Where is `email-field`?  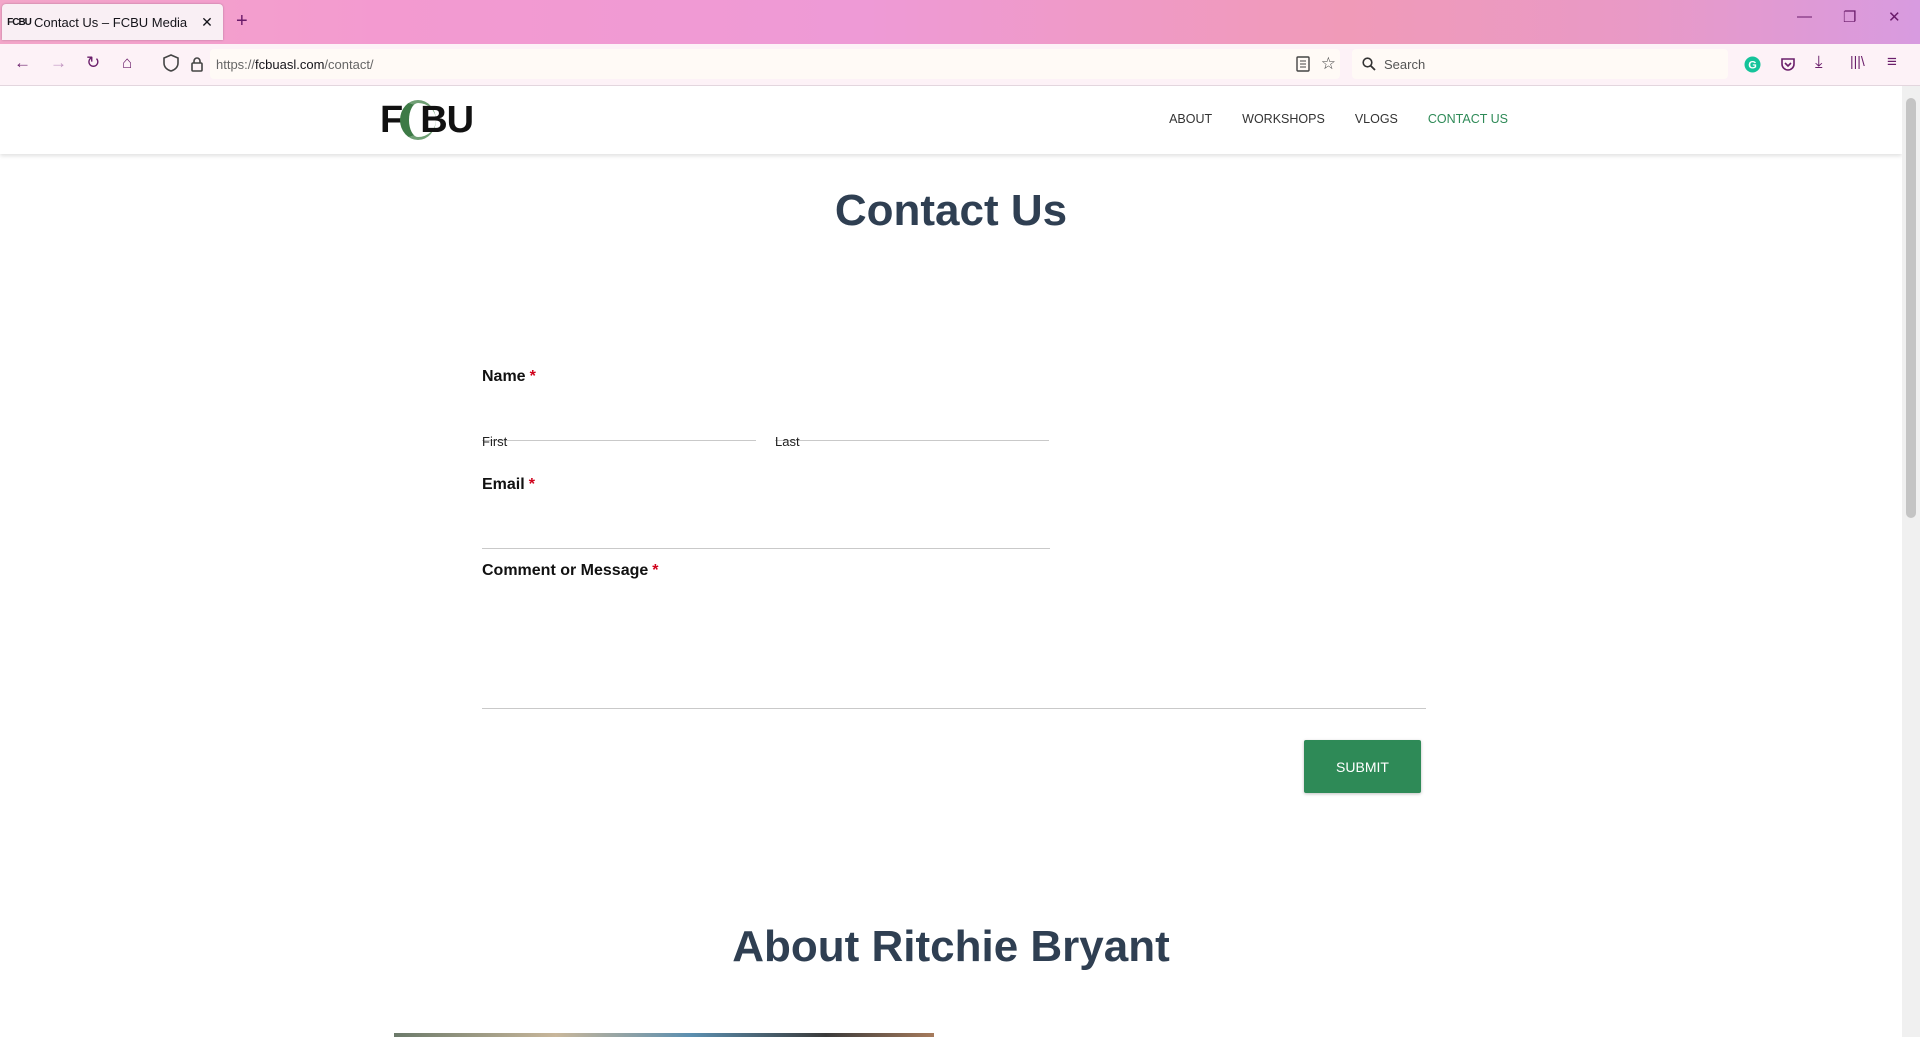 email-field is located at coordinates (766, 531).